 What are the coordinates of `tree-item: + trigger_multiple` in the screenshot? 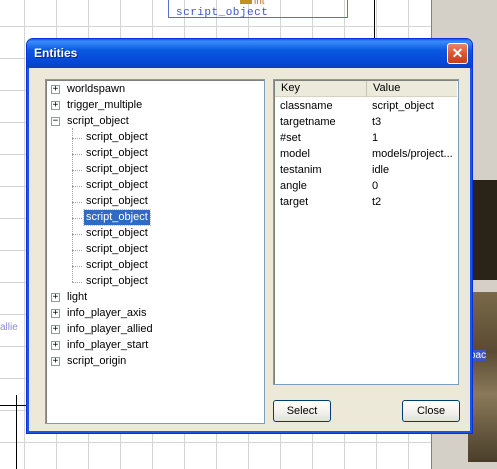 It's located at (155, 106).